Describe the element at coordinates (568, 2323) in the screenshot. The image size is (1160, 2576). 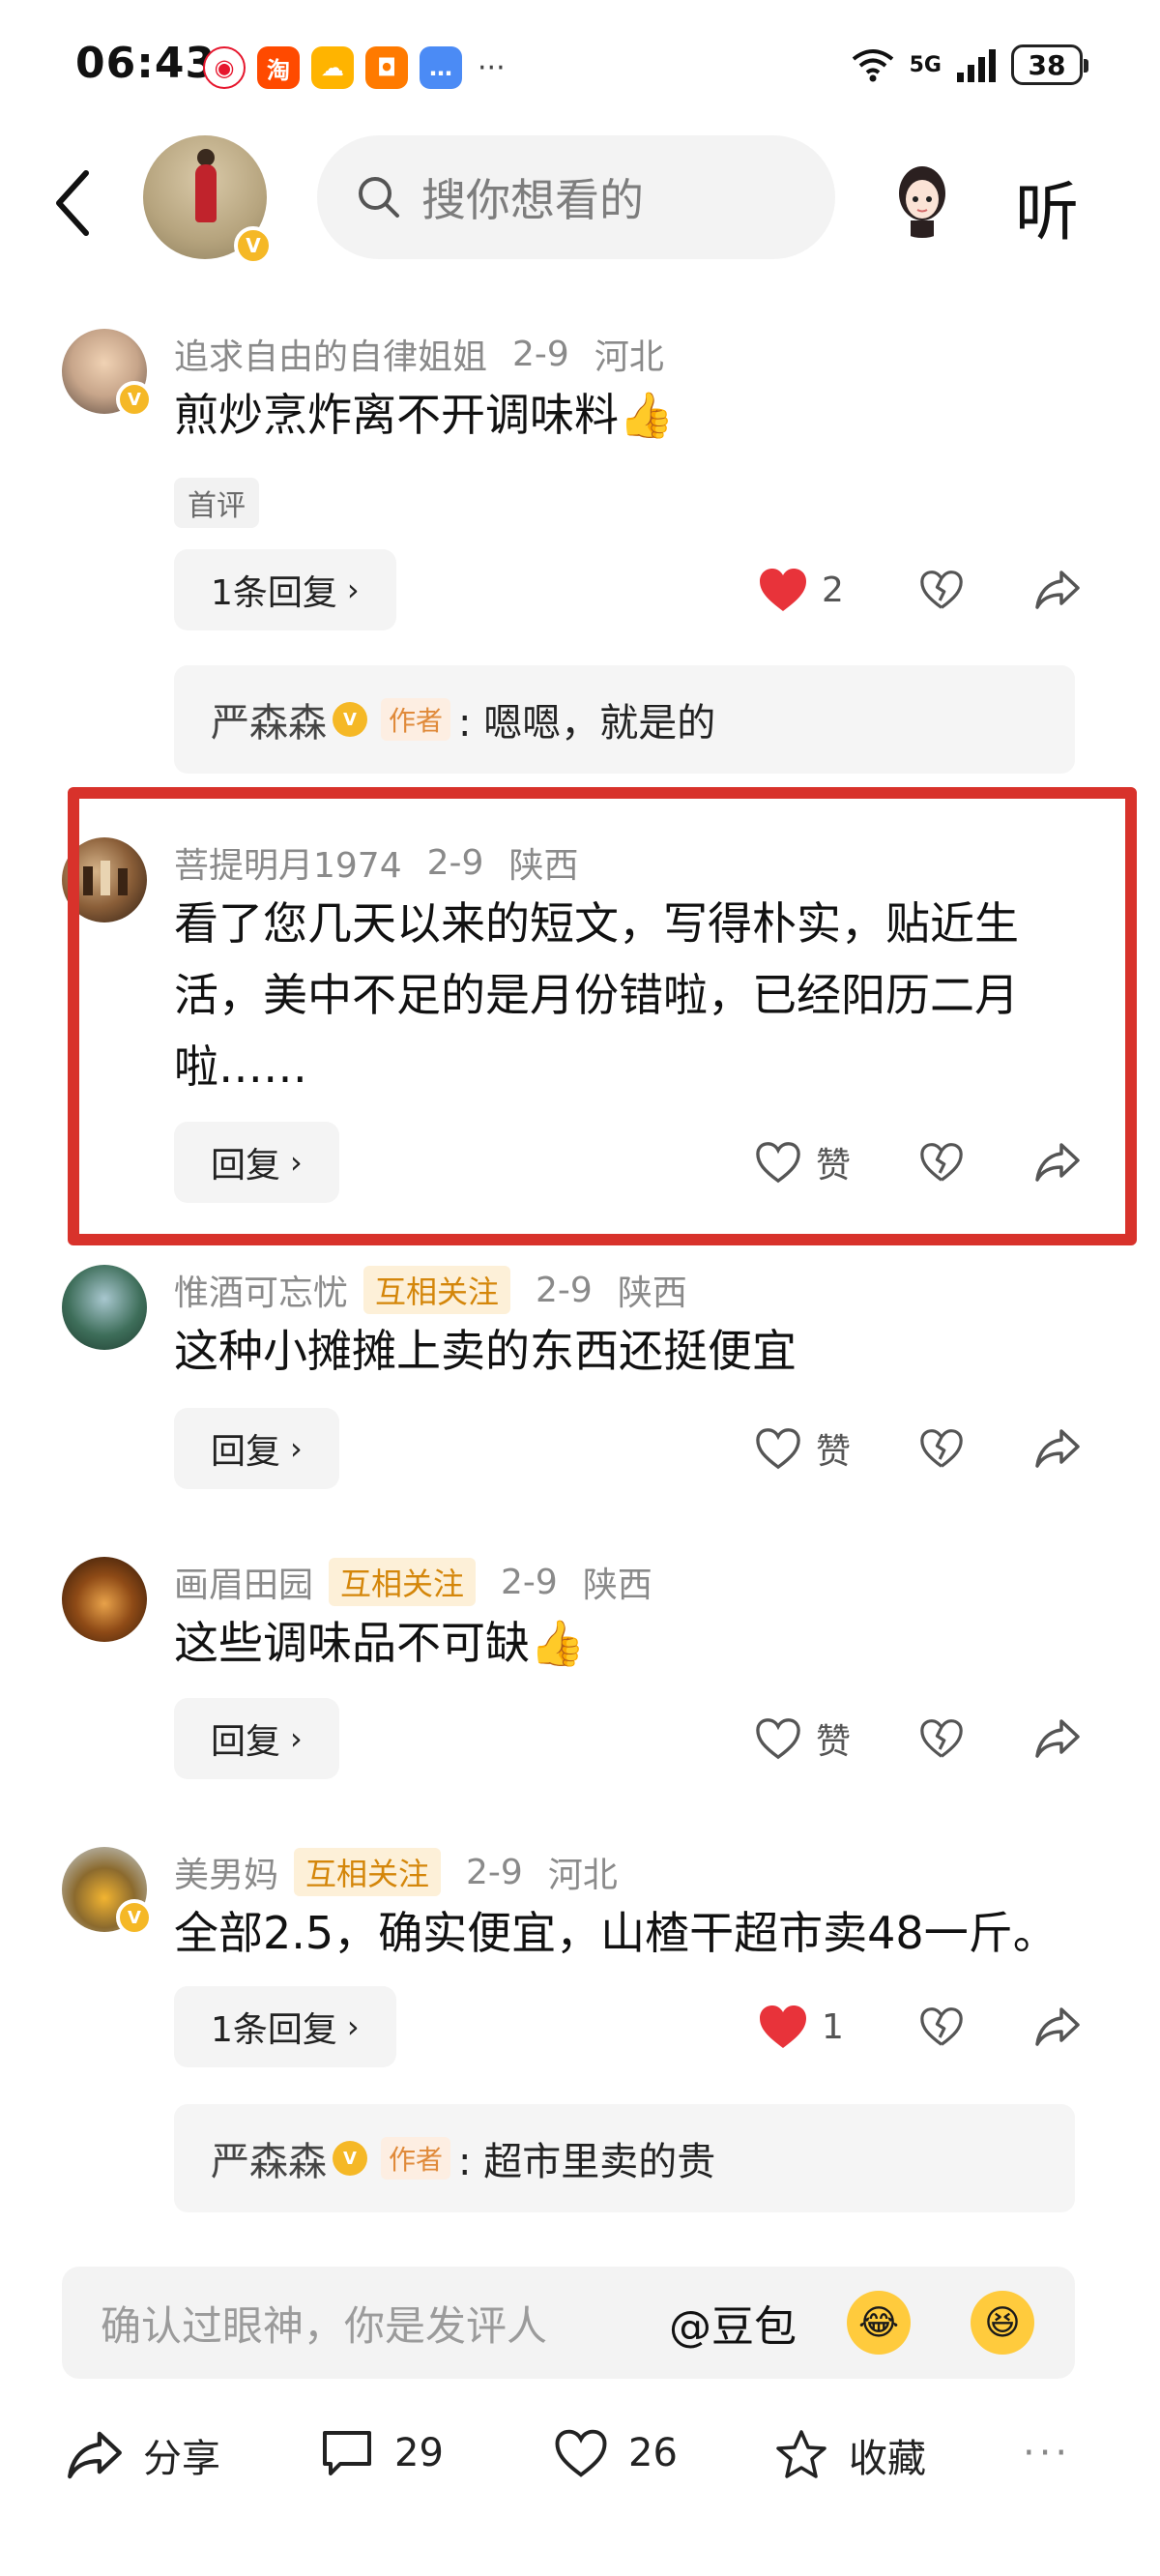
I see `comment-input: 确认过眼神，你是发评人 @豆包 😂 😆` at that location.